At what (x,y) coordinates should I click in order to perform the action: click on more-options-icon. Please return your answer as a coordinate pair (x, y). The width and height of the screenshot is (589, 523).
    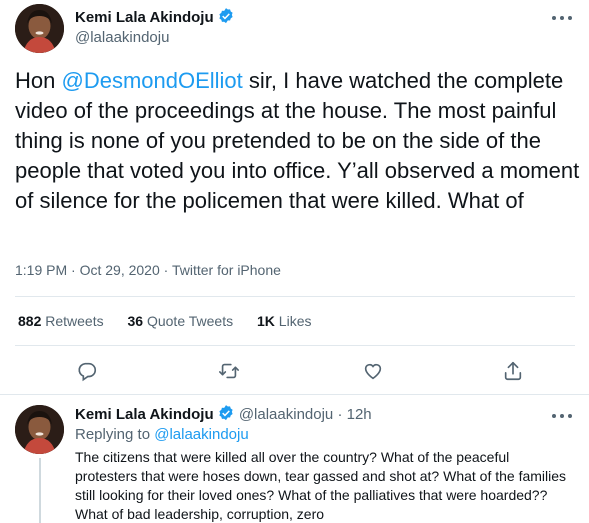
    Looking at the image, I should click on (562, 17).